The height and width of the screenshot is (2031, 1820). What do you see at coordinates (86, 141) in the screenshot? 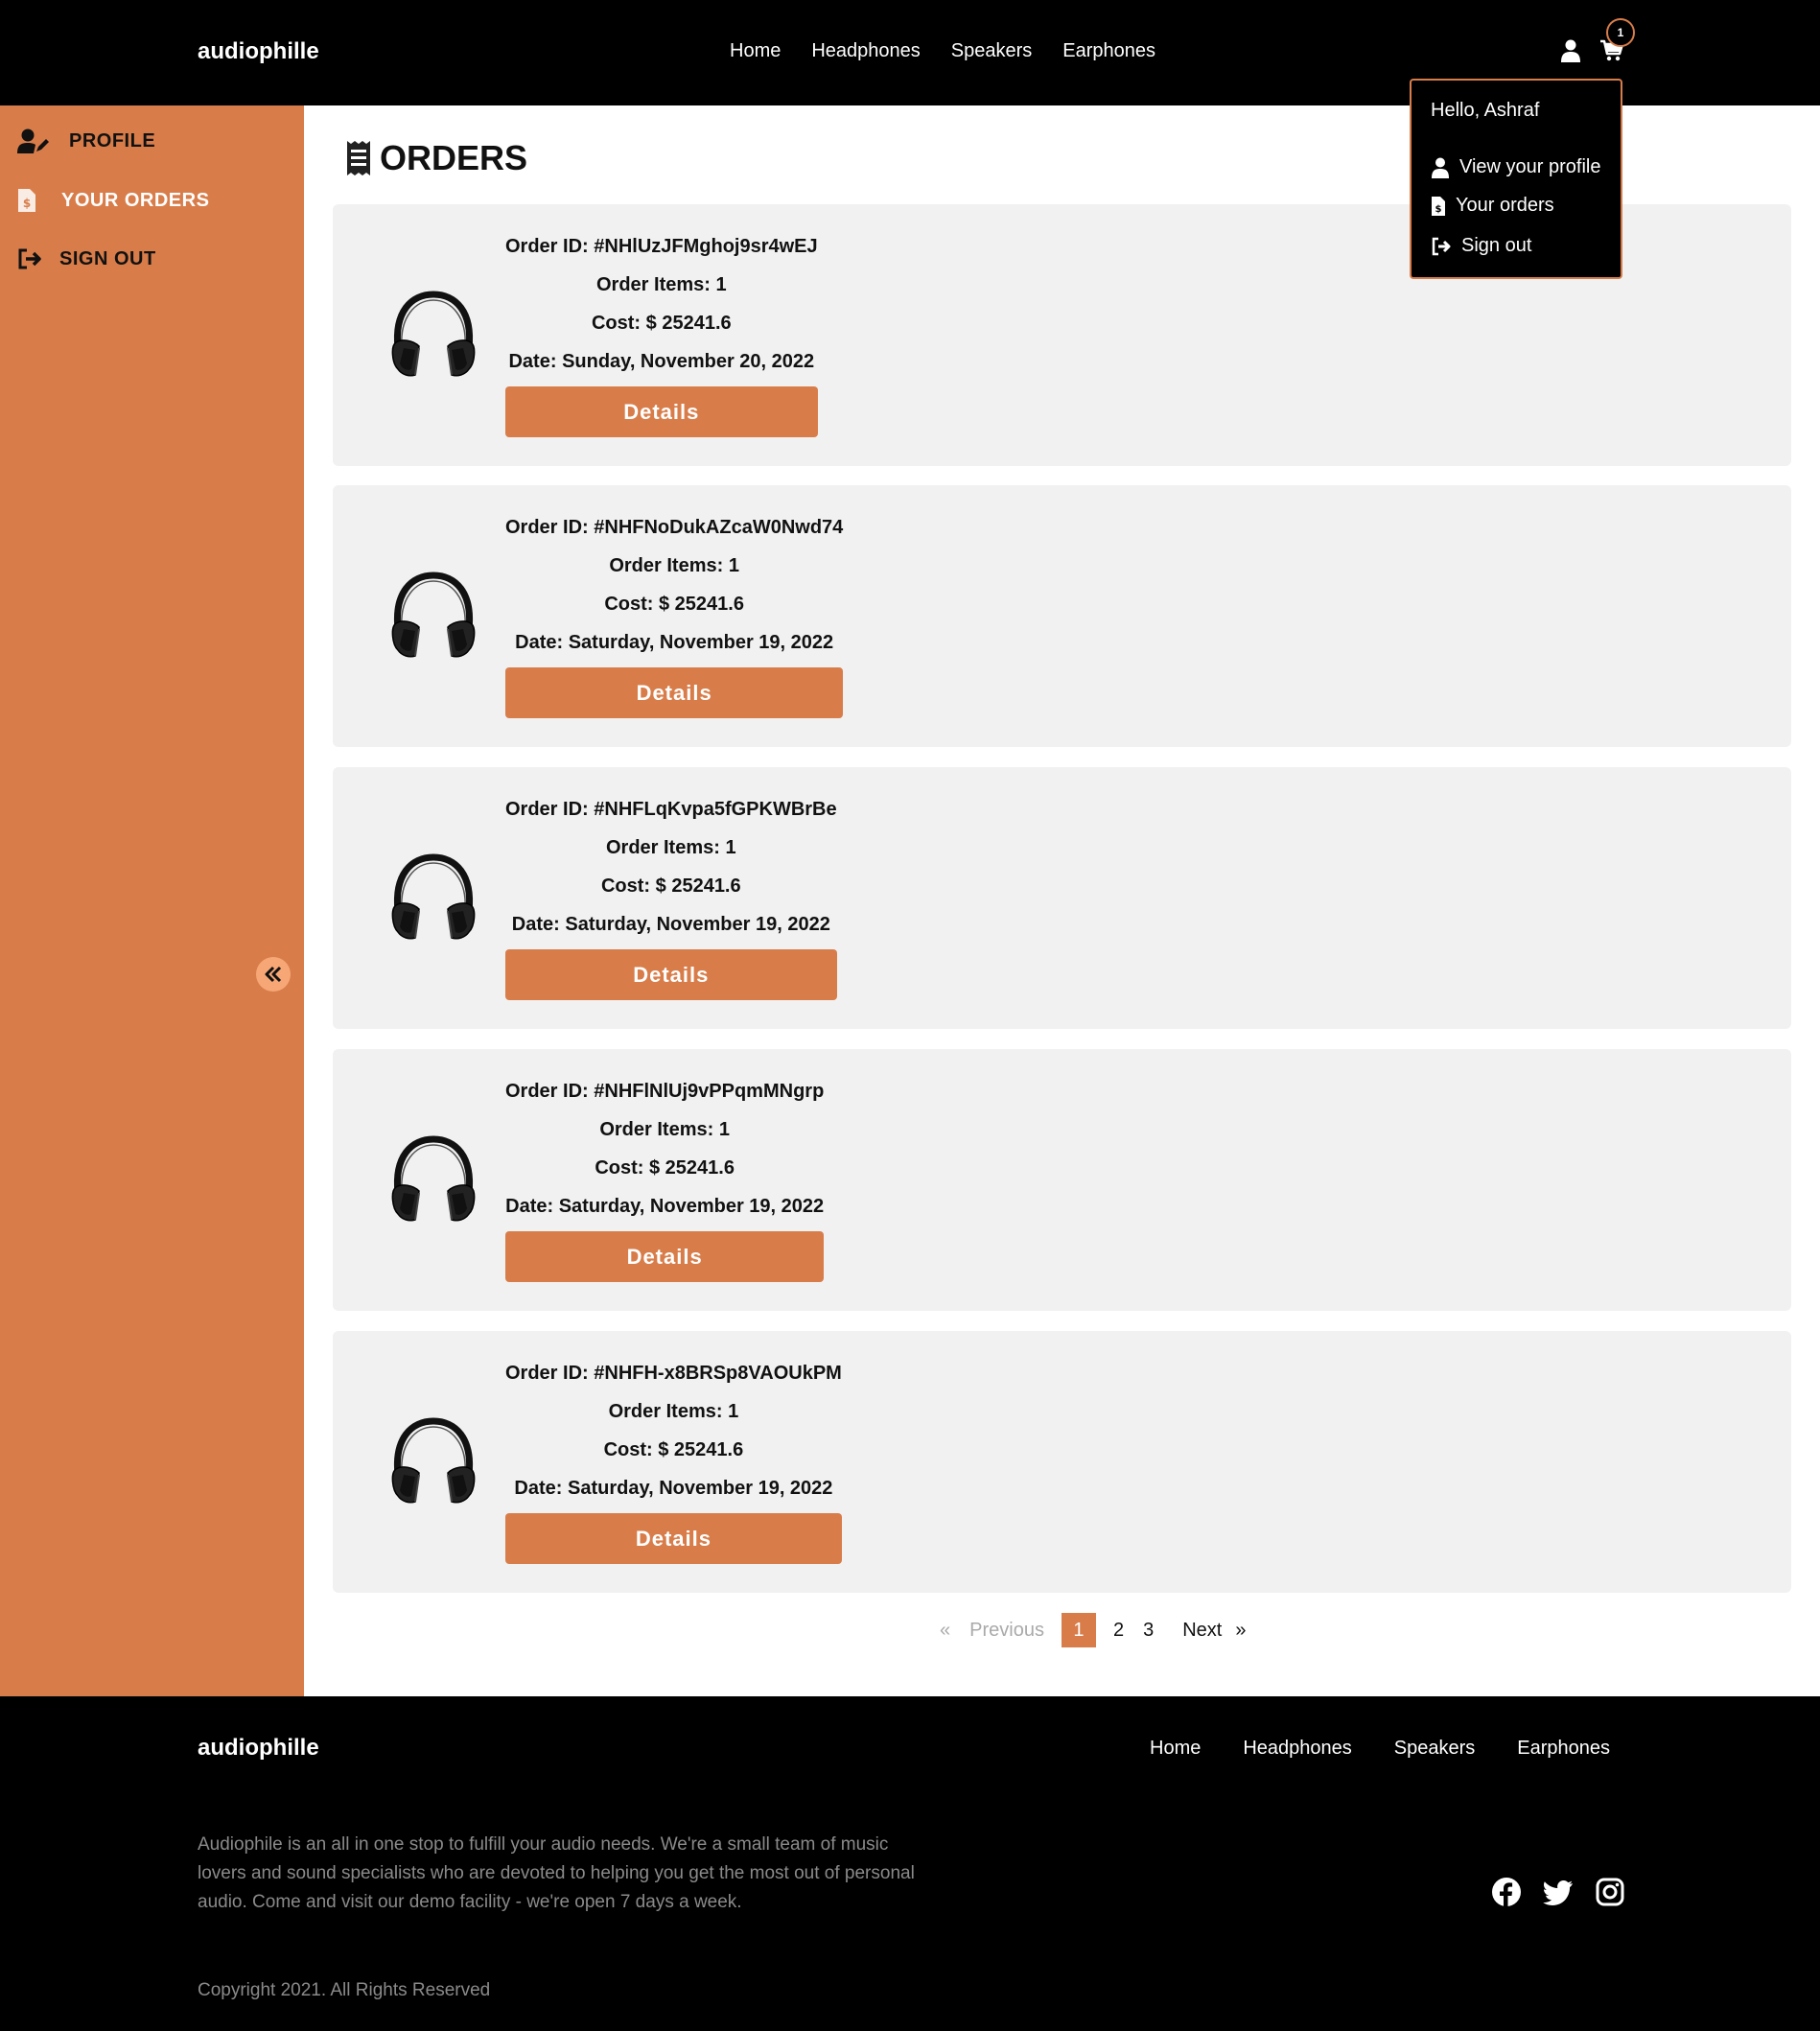
I see `sidebar-item-profile: PROFILE` at bounding box center [86, 141].